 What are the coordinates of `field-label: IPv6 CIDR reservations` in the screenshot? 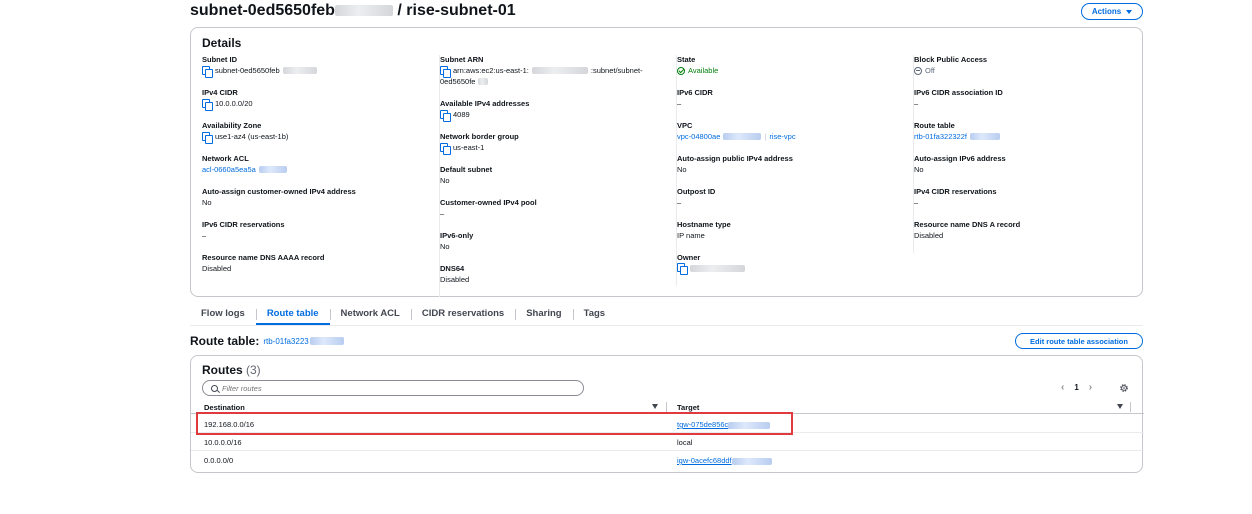 It's located at (243, 224).